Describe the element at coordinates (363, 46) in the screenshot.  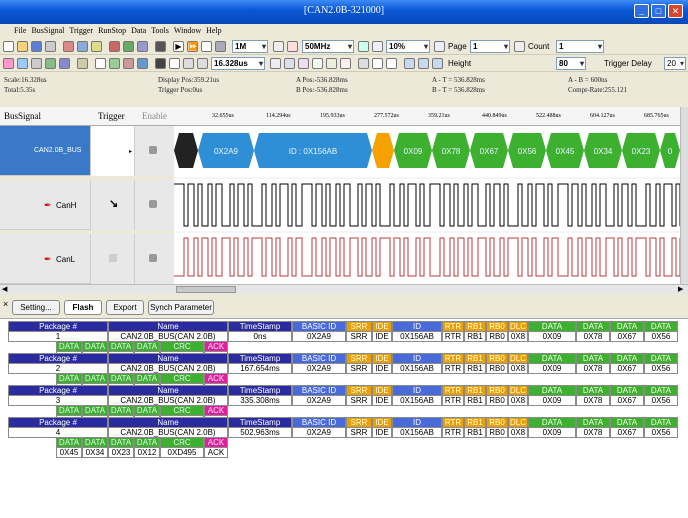
I see `wave-icon` at that location.